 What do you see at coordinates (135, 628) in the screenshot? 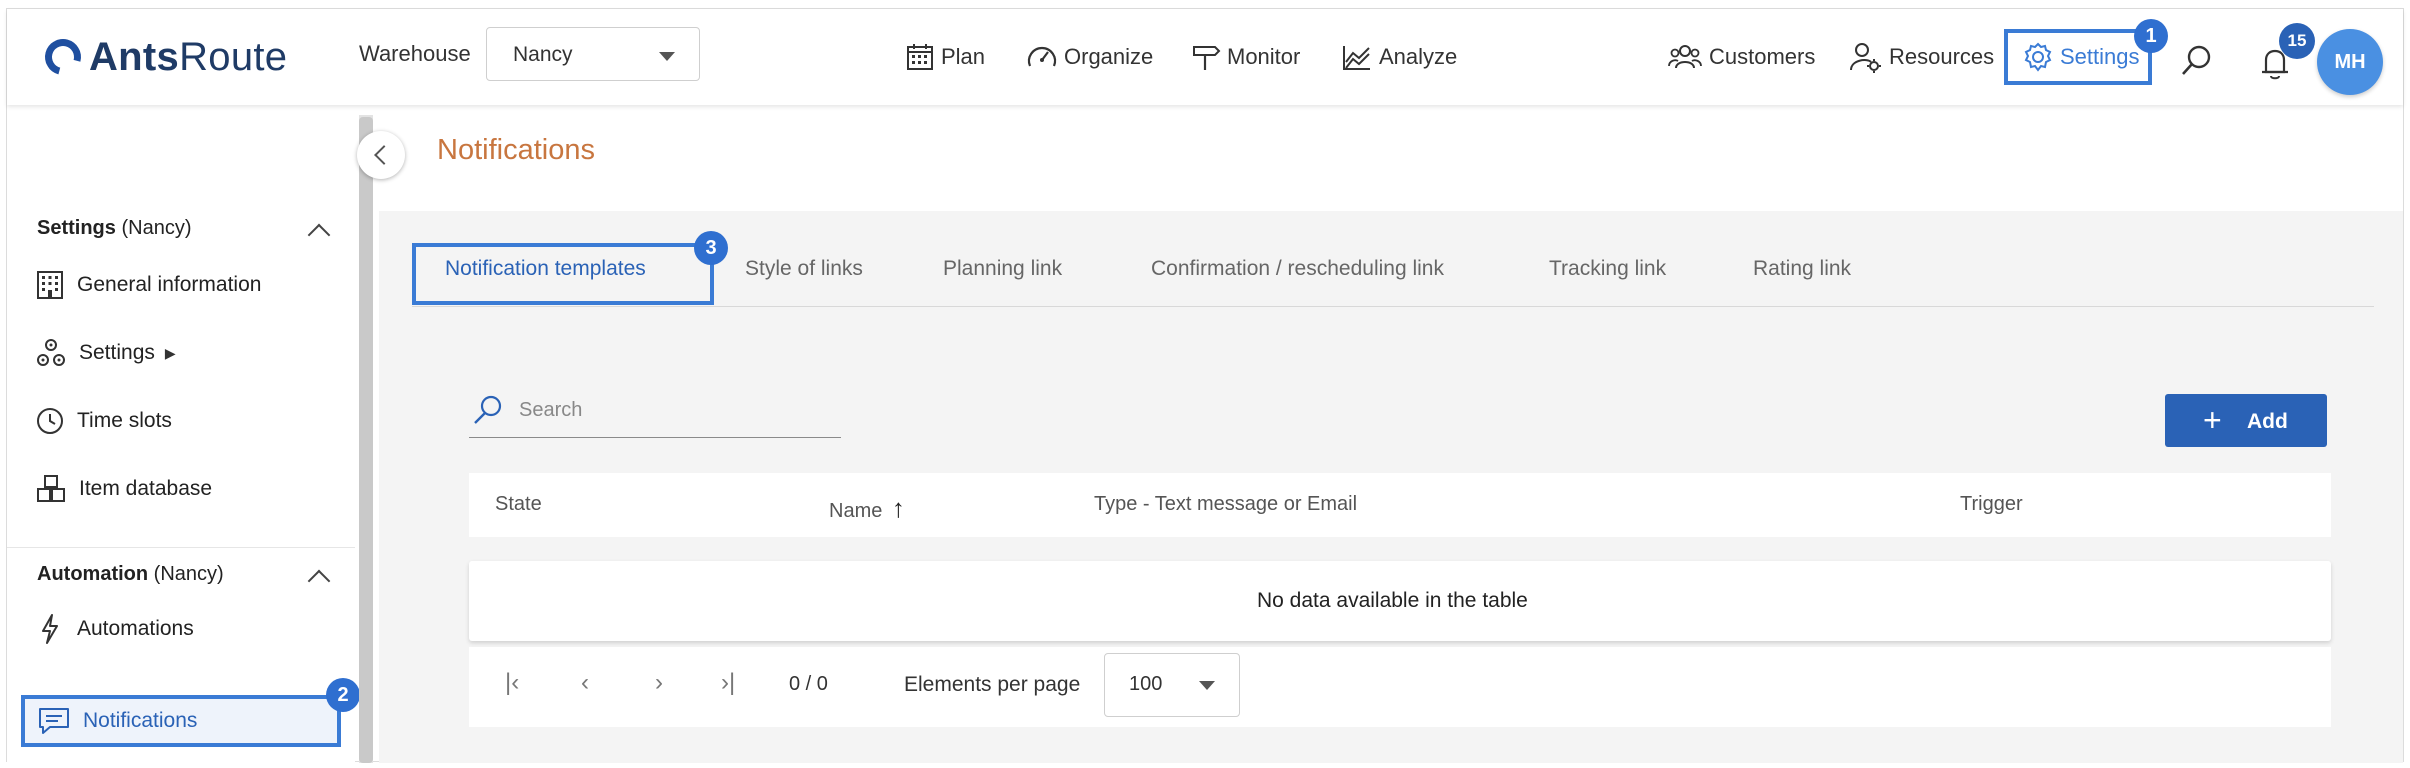
I see `sidebar-item-label: Automations` at bounding box center [135, 628].